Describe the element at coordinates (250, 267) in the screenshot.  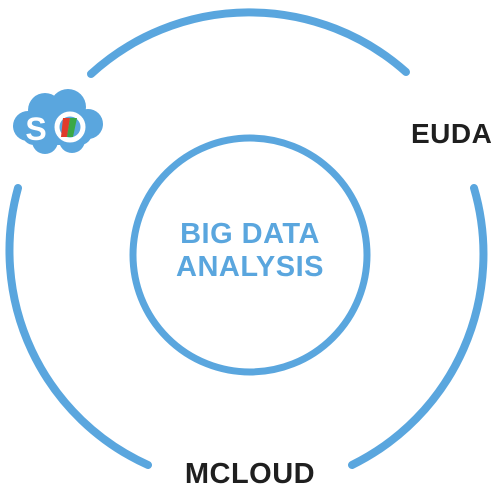
I see `center-title-line-2: ANALYSIS` at that location.